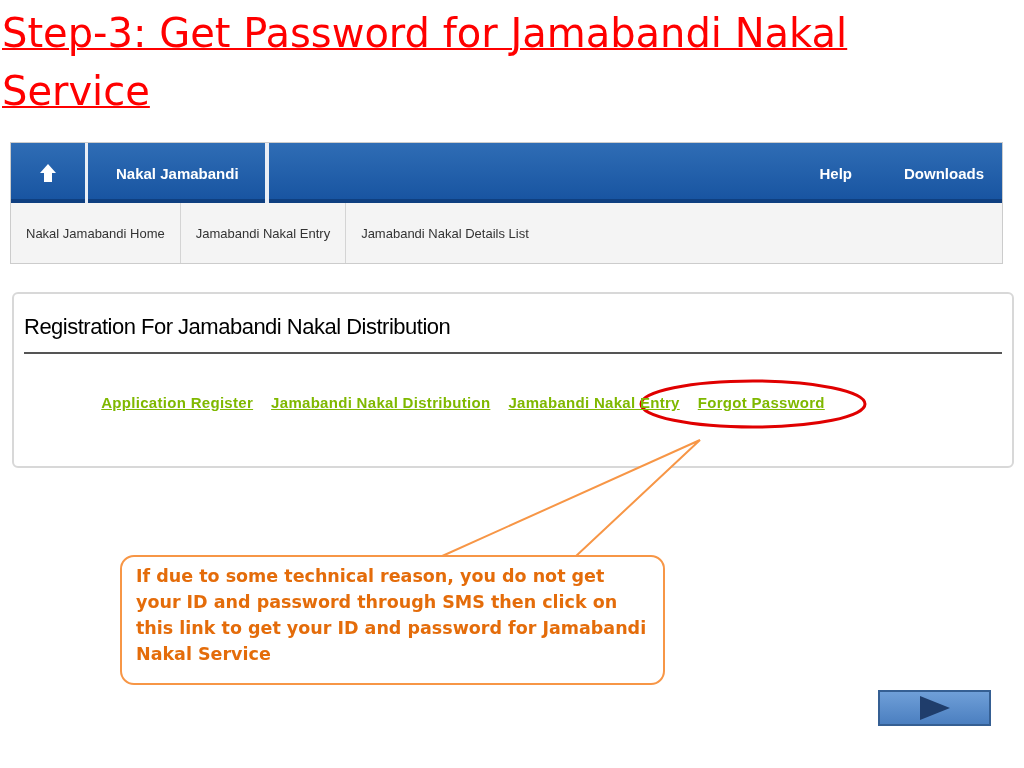 This screenshot has height=768, width=1024. Describe the element at coordinates (513, 334) in the screenshot. I see `panel-title: Registration For Jamabandi Nakal Distribution` at that location.